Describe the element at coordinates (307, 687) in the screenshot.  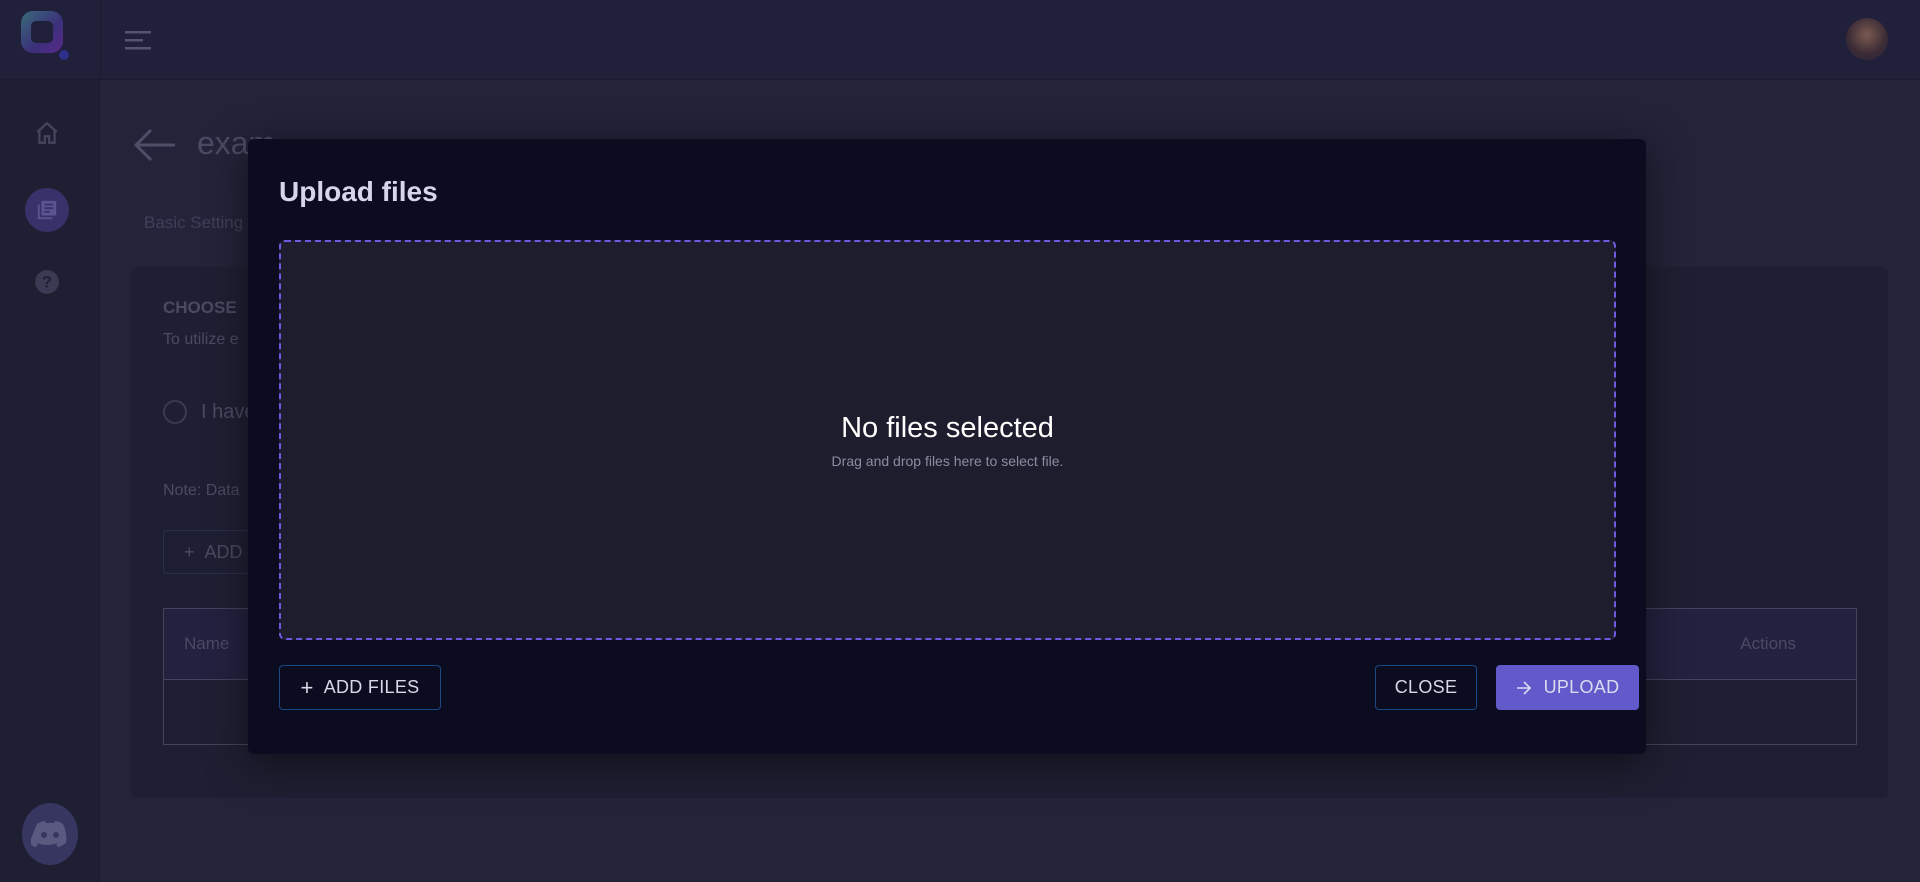
I see `plus-icon: +` at that location.